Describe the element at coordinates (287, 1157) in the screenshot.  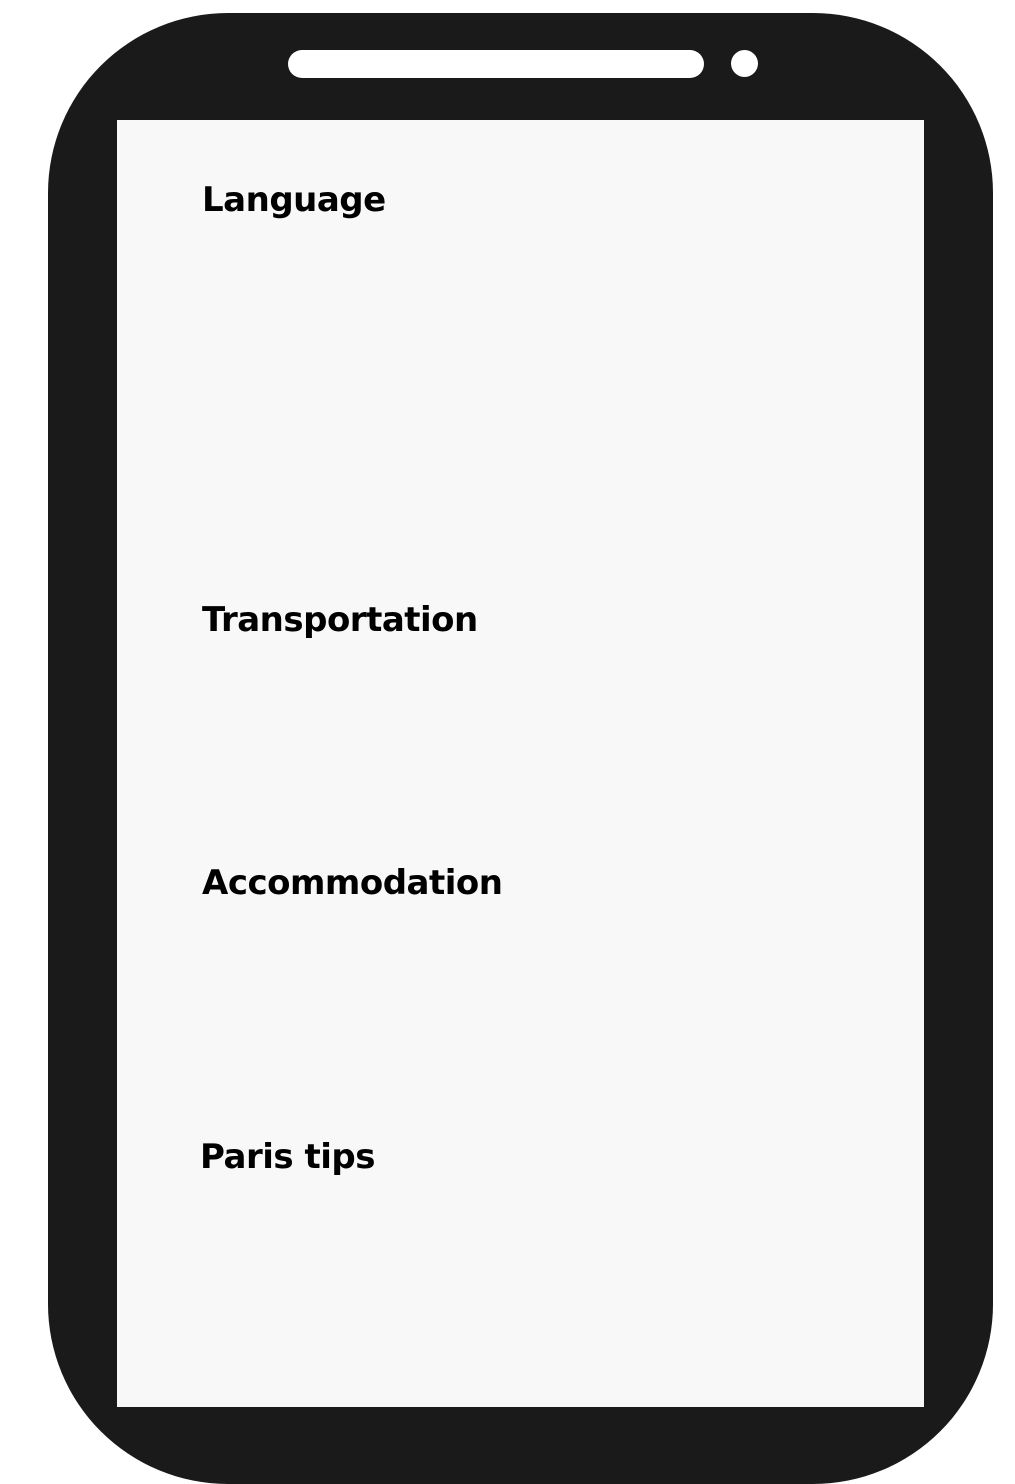
I see `menu-item-paris-tips: Paris tips` at that location.